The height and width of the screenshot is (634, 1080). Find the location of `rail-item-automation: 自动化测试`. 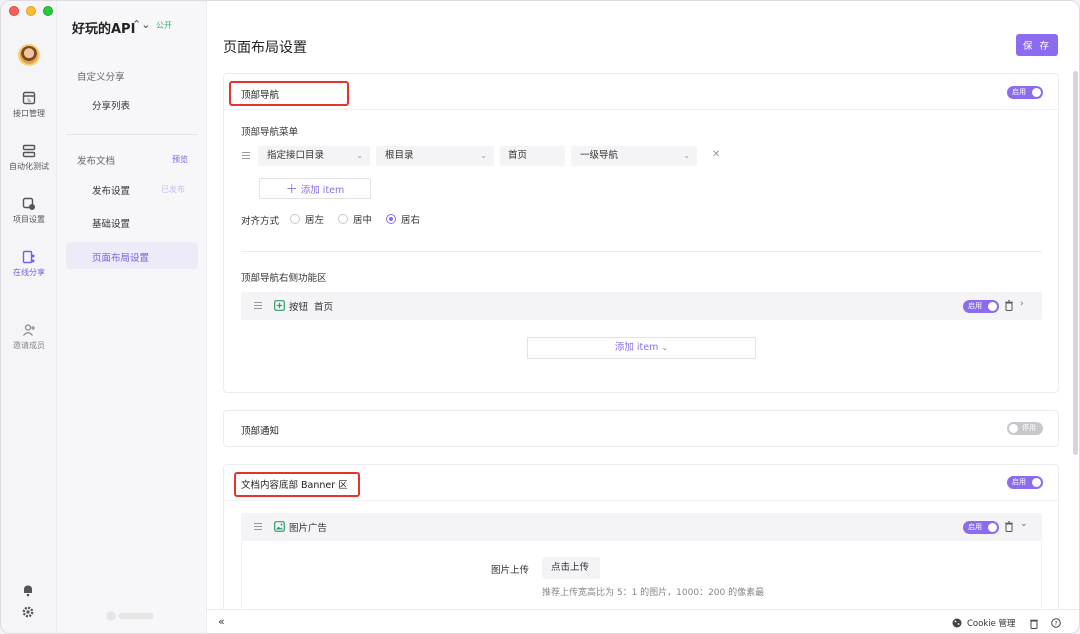

rail-item-automation: 自动化测试 is located at coordinates (29, 158).